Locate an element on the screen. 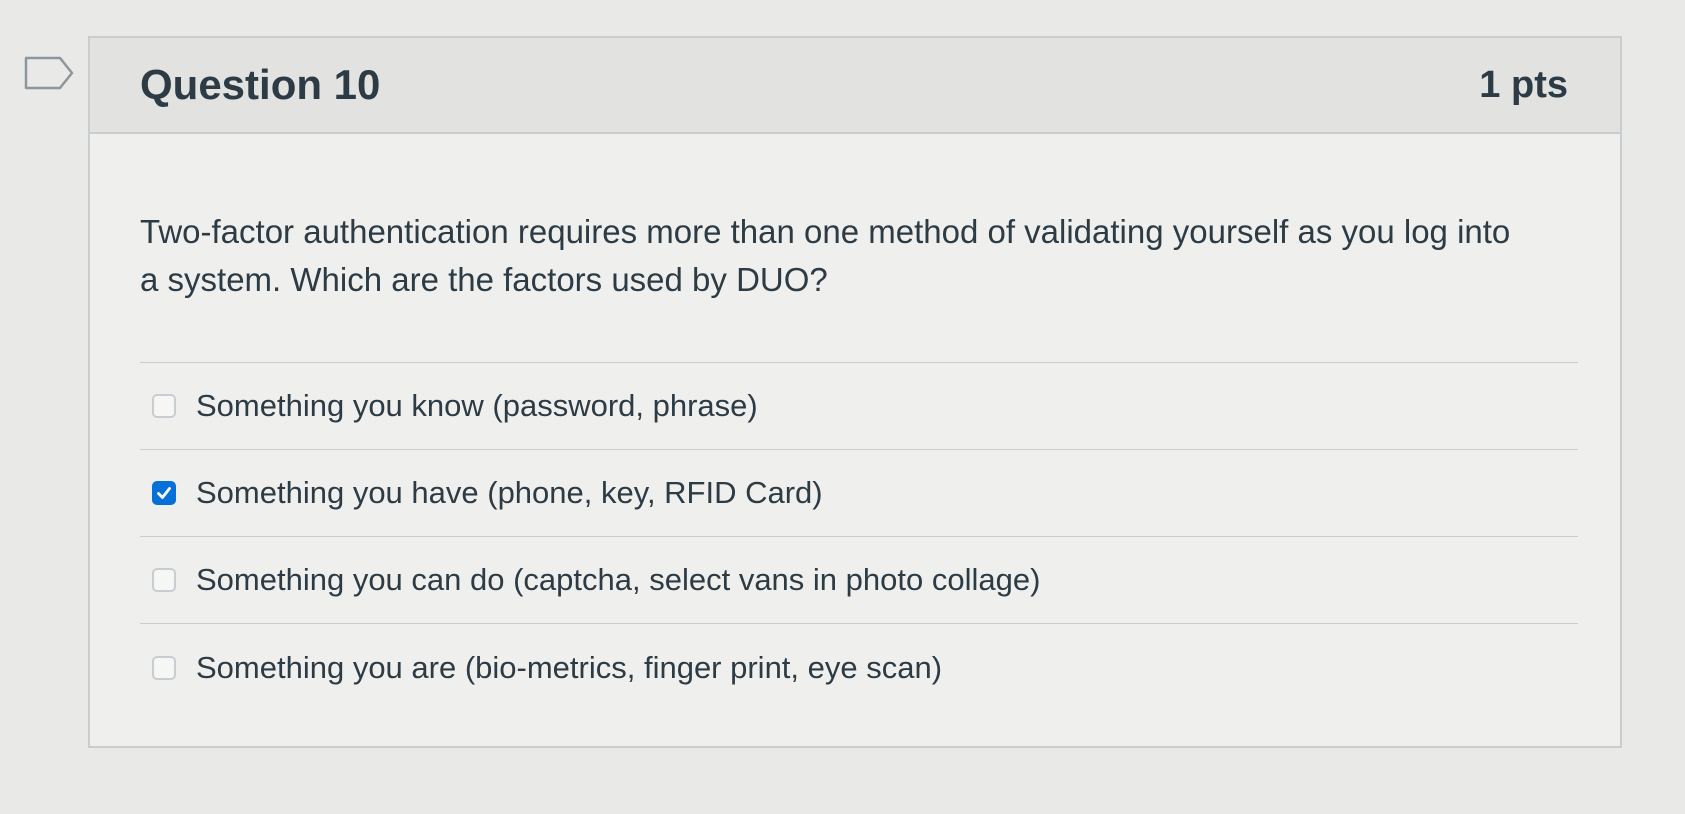 This screenshot has height=814, width=1685. question-points: 1 pts is located at coordinates (1523, 84).